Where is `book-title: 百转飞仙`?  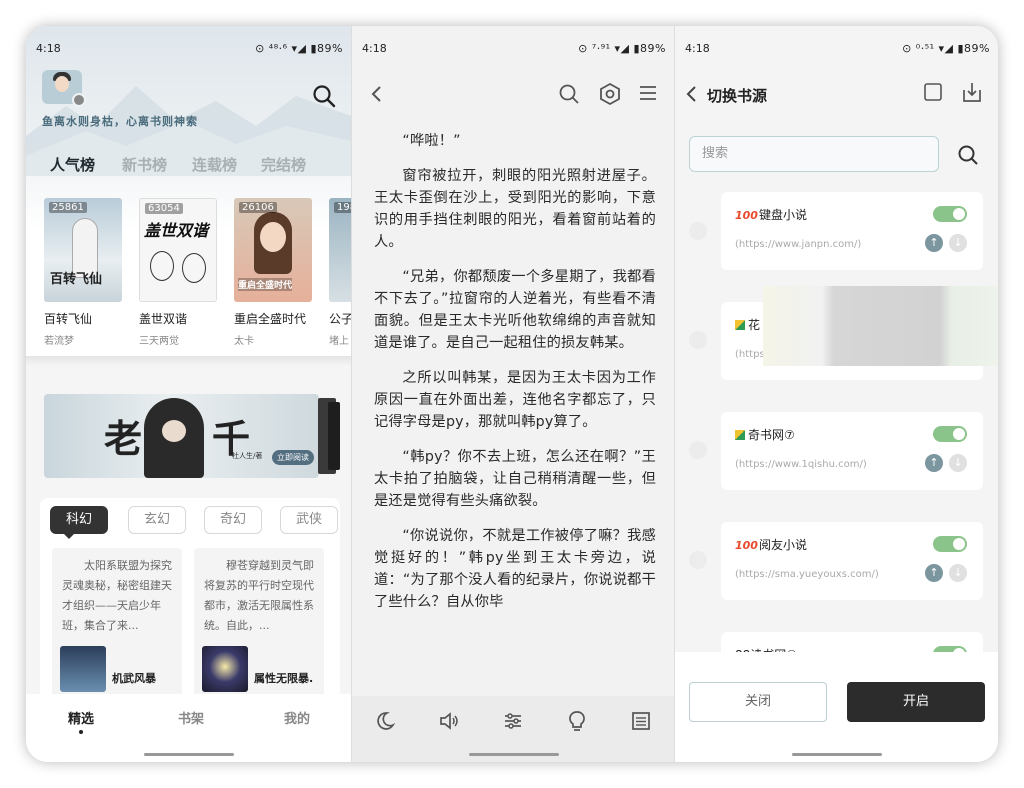
book-title: 百转飞仙 is located at coordinates (68, 319).